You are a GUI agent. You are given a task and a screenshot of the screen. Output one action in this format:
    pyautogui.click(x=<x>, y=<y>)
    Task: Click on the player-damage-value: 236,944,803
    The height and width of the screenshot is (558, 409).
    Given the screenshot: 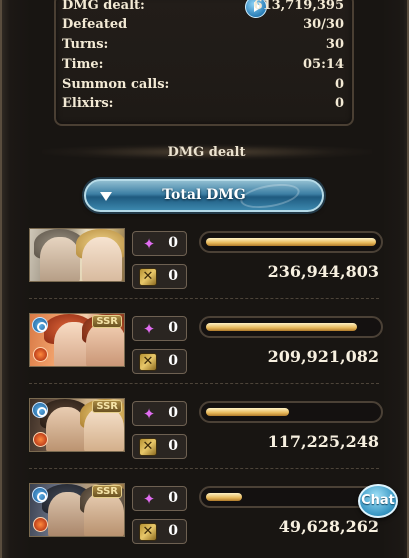 What is the action you would take?
    pyautogui.click(x=323, y=271)
    